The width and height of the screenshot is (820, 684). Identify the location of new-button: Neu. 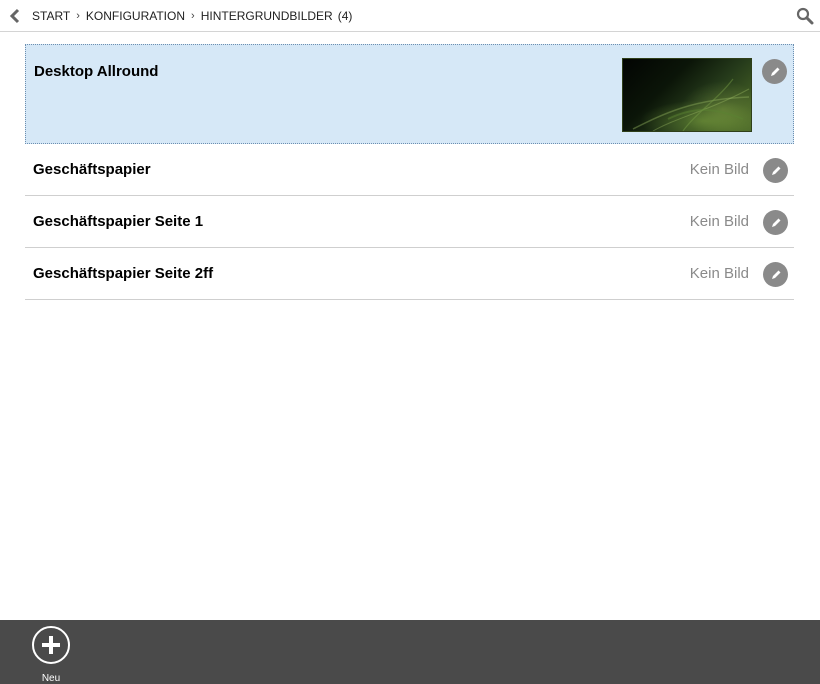
(51, 655).